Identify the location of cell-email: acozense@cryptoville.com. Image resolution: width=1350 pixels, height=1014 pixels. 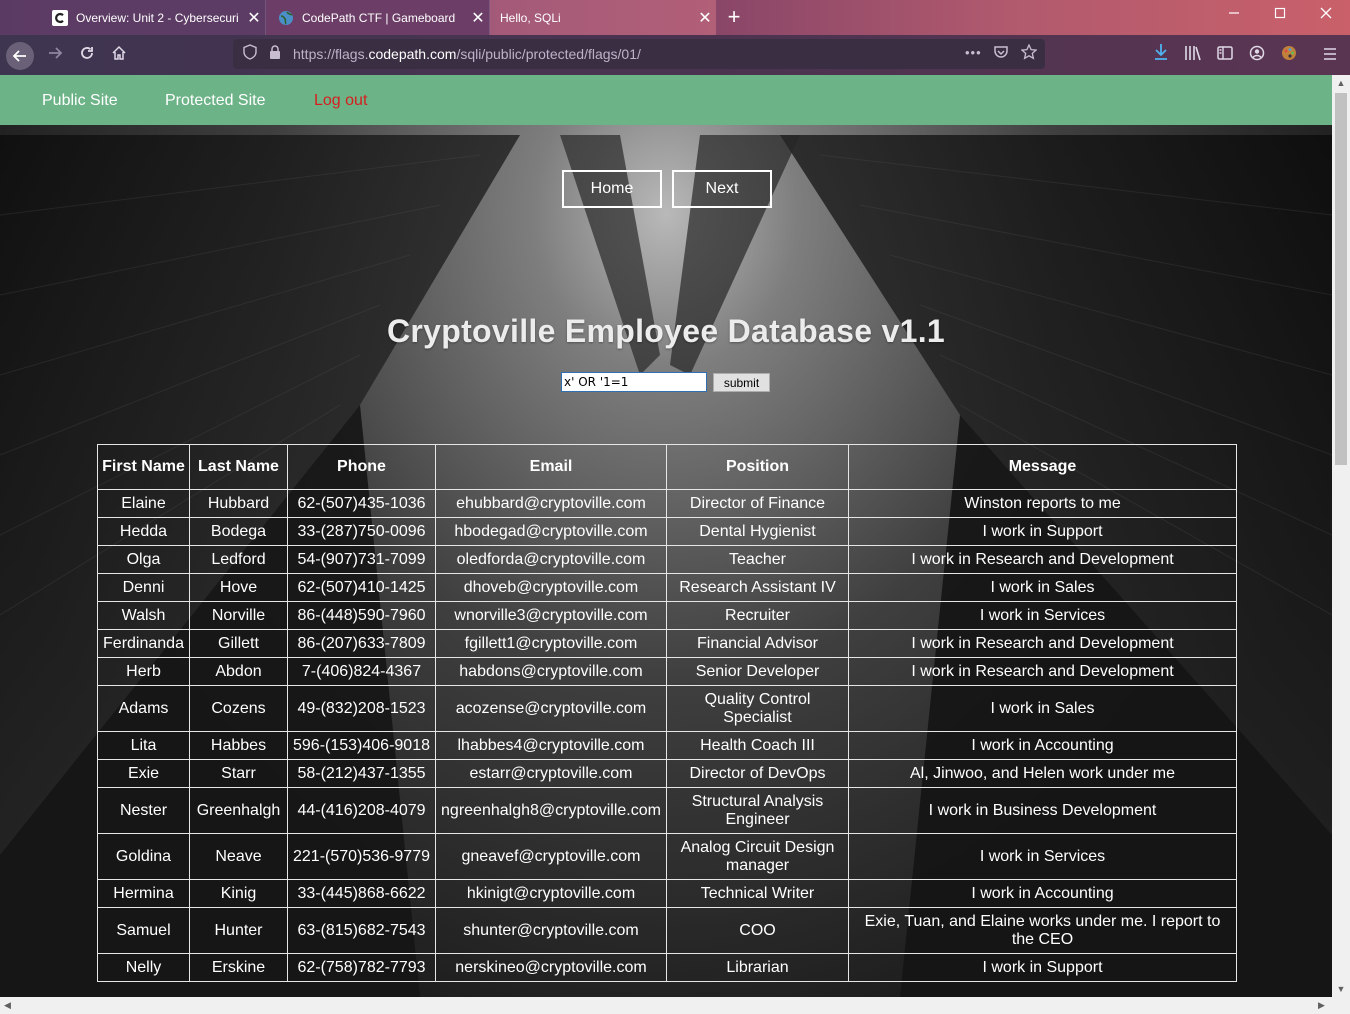
(551, 708).